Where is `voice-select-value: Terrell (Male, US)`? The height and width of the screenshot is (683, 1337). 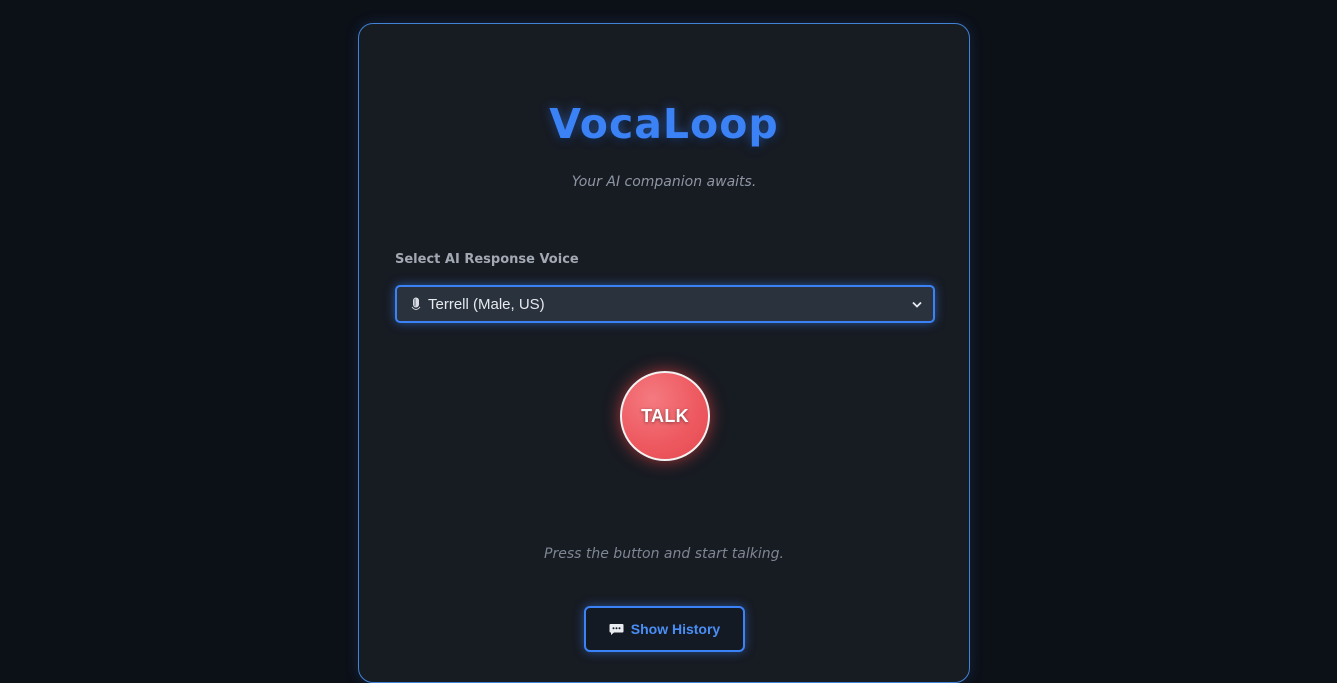 voice-select-value: Terrell (Male, US) is located at coordinates (486, 304).